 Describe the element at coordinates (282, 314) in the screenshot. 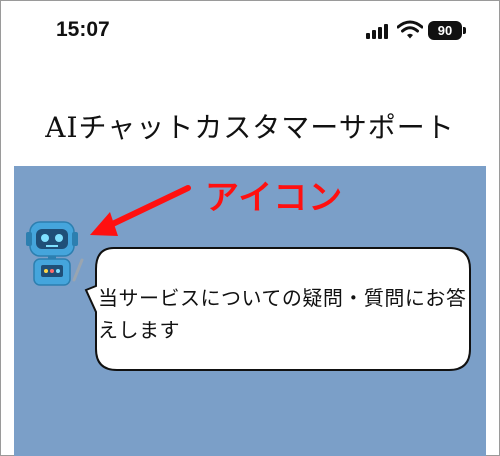

I see `bot-message-text: 当サービスについての疑問・質問にお答えします` at that location.